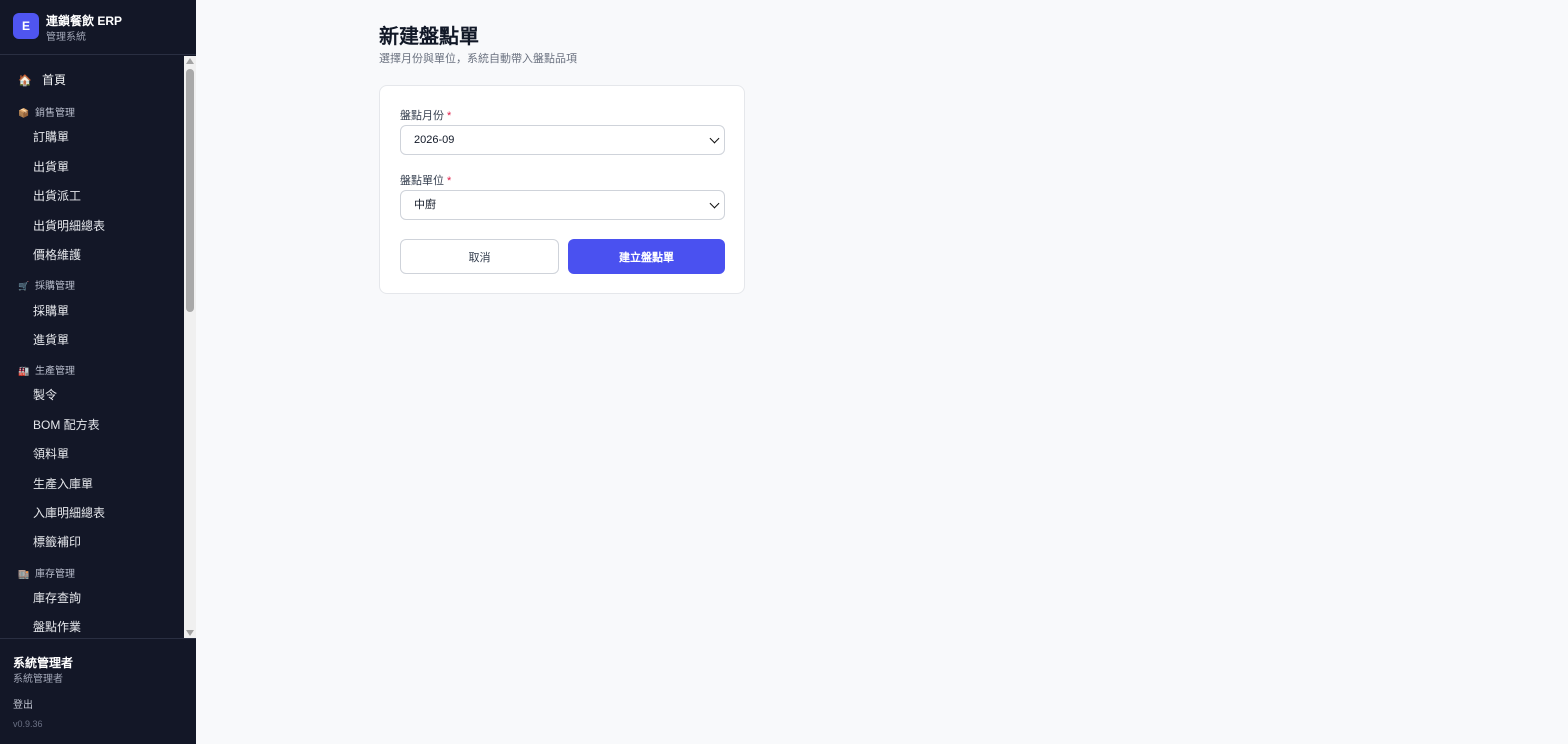 The width and height of the screenshot is (1568, 744). I want to click on sidebar-item-receipt-summary: 入庫明細總表, so click(69, 513).